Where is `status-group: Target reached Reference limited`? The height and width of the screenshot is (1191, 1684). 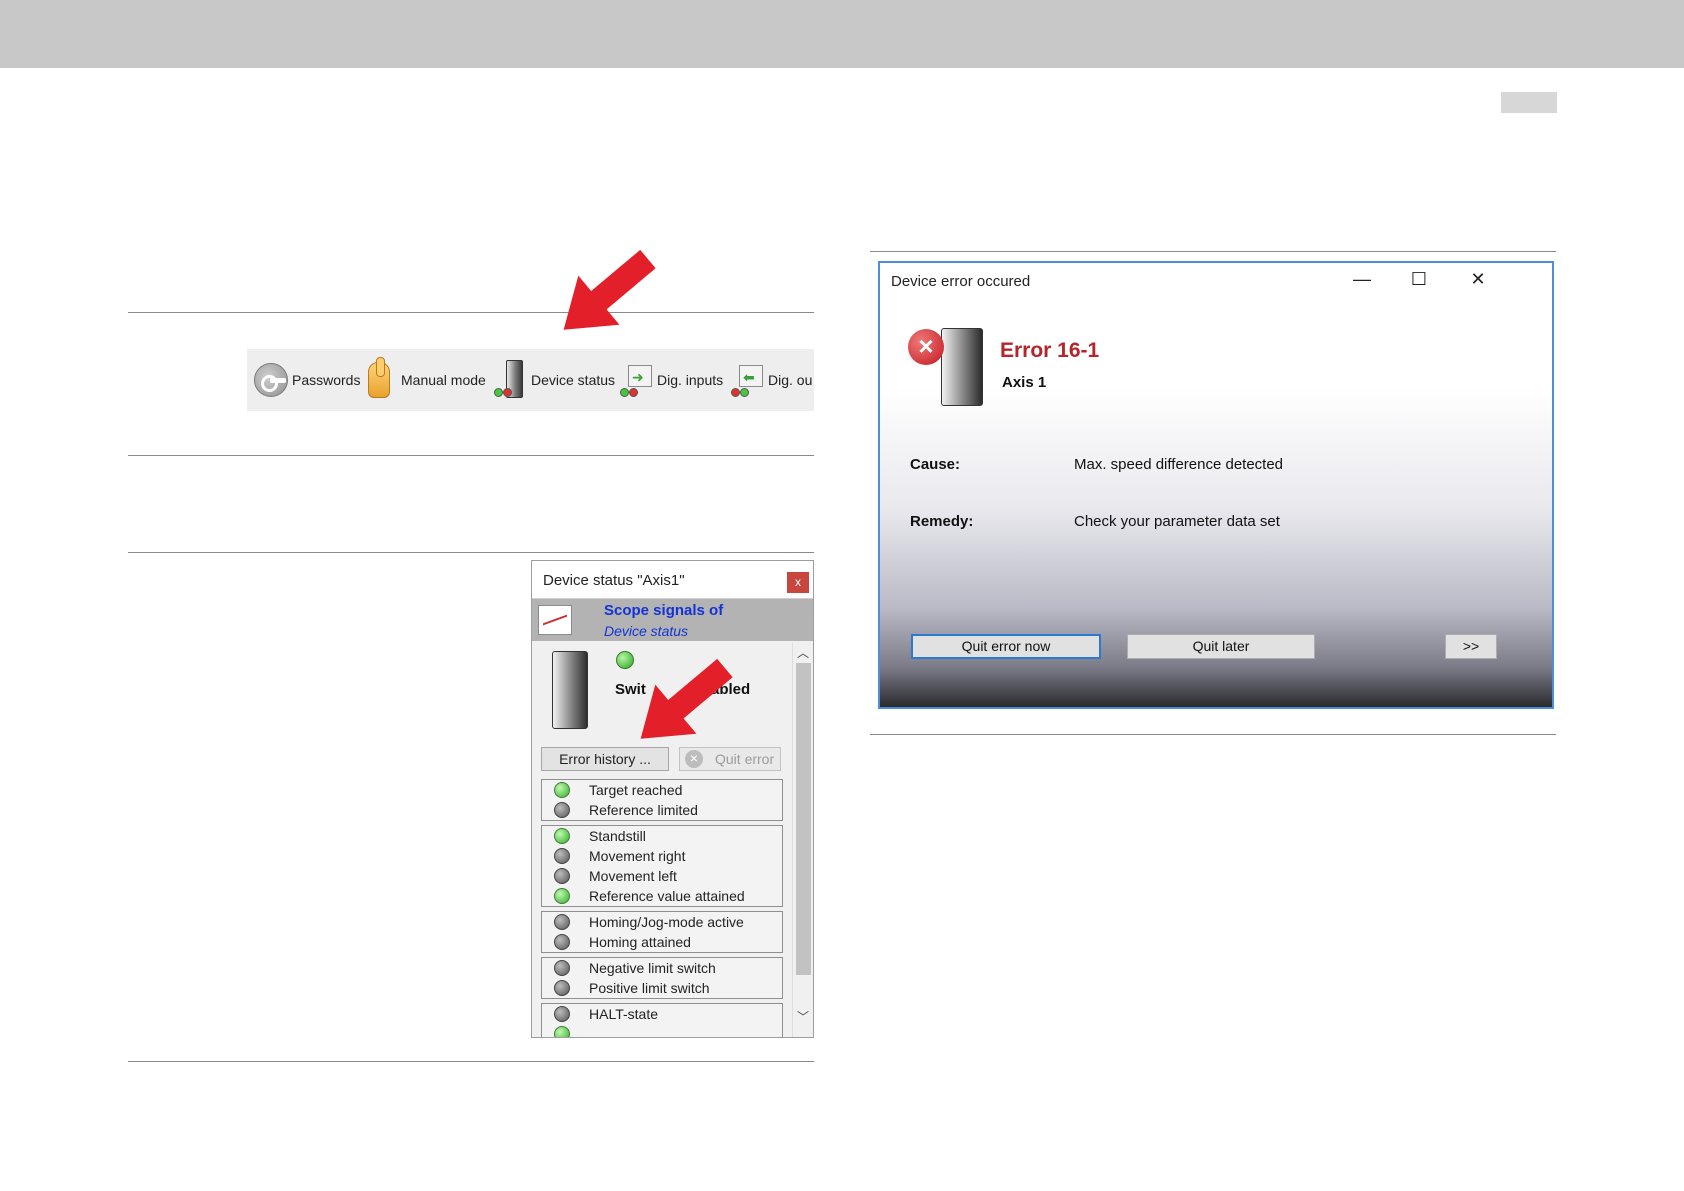 status-group: Target reached Reference limited is located at coordinates (662, 800).